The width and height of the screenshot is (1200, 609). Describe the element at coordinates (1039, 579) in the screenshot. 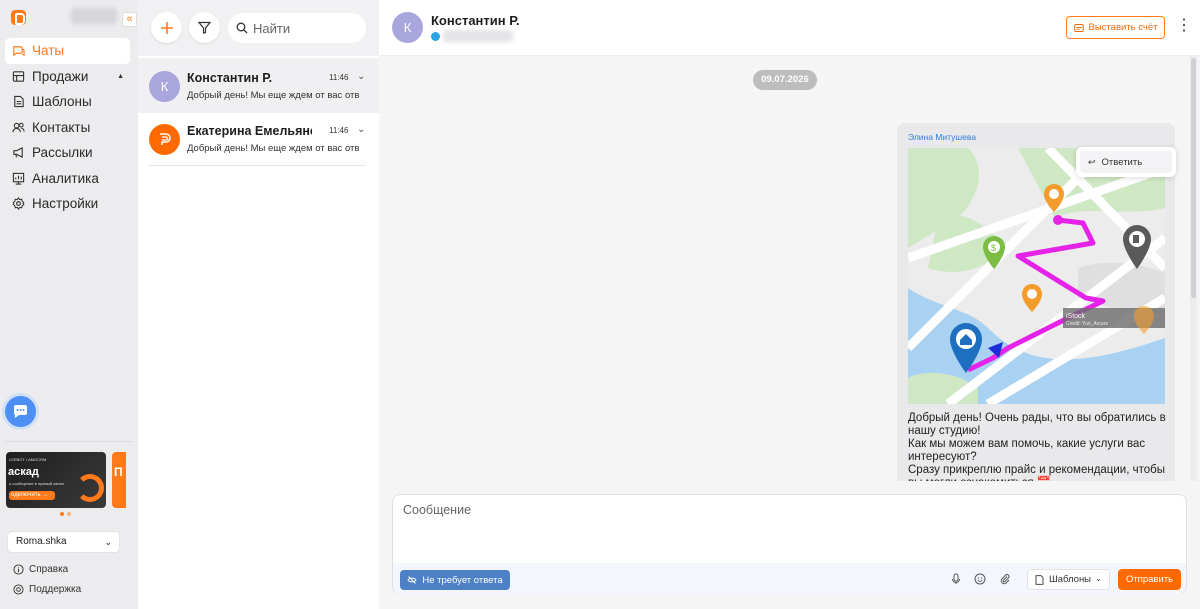

I see `document-icon` at that location.